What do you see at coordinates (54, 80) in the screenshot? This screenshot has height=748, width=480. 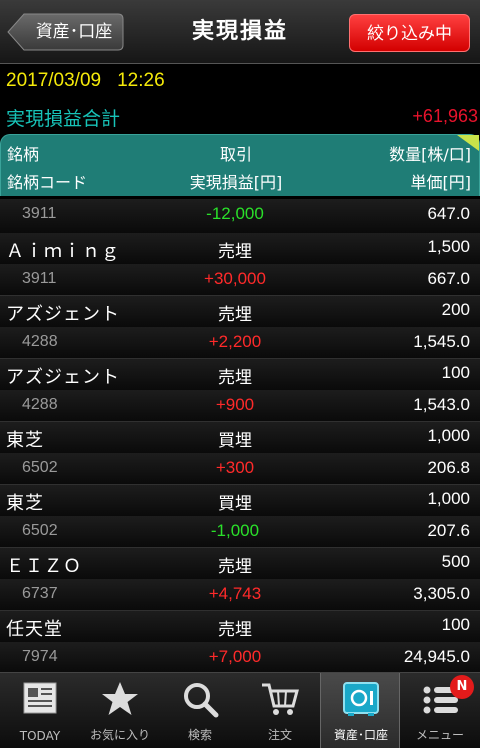 I see `as-of-date: 2017/03/09` at bounding box center [54, 80].